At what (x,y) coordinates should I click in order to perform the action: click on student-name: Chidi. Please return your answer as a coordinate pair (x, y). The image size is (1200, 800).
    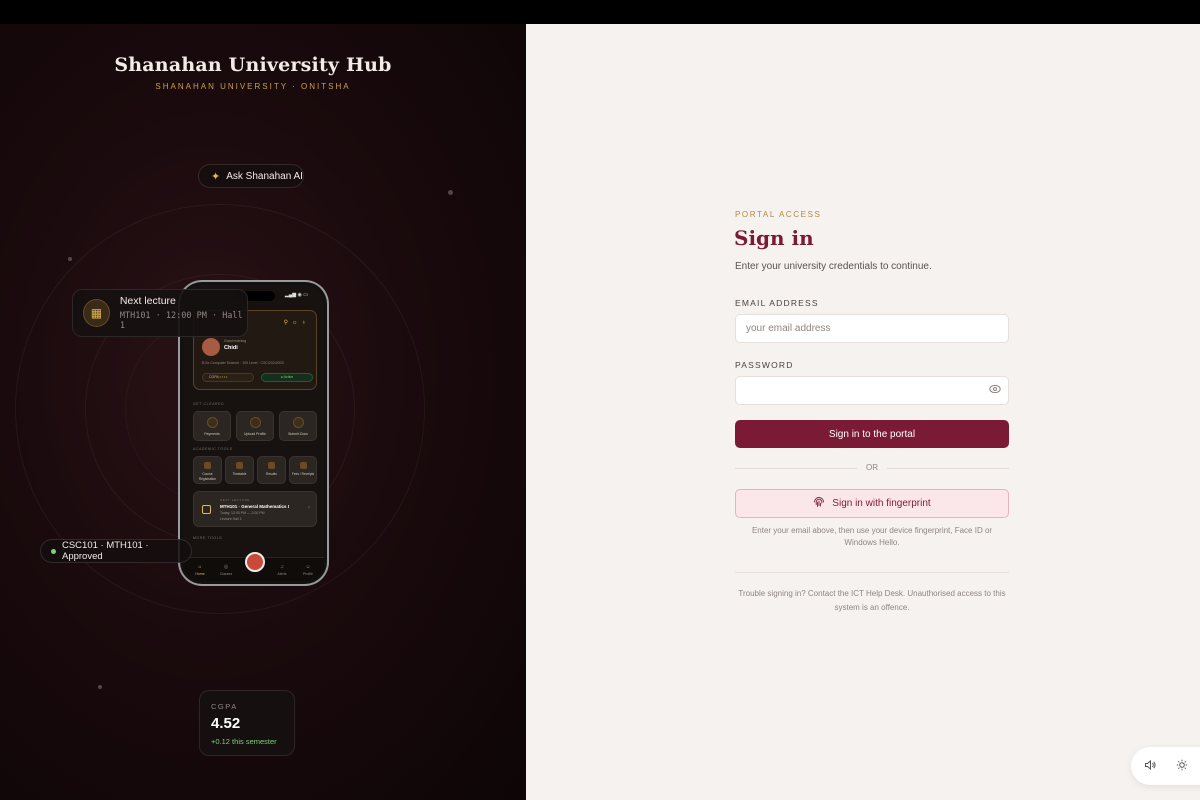
    Looking at the image, I should click on (231, 348).